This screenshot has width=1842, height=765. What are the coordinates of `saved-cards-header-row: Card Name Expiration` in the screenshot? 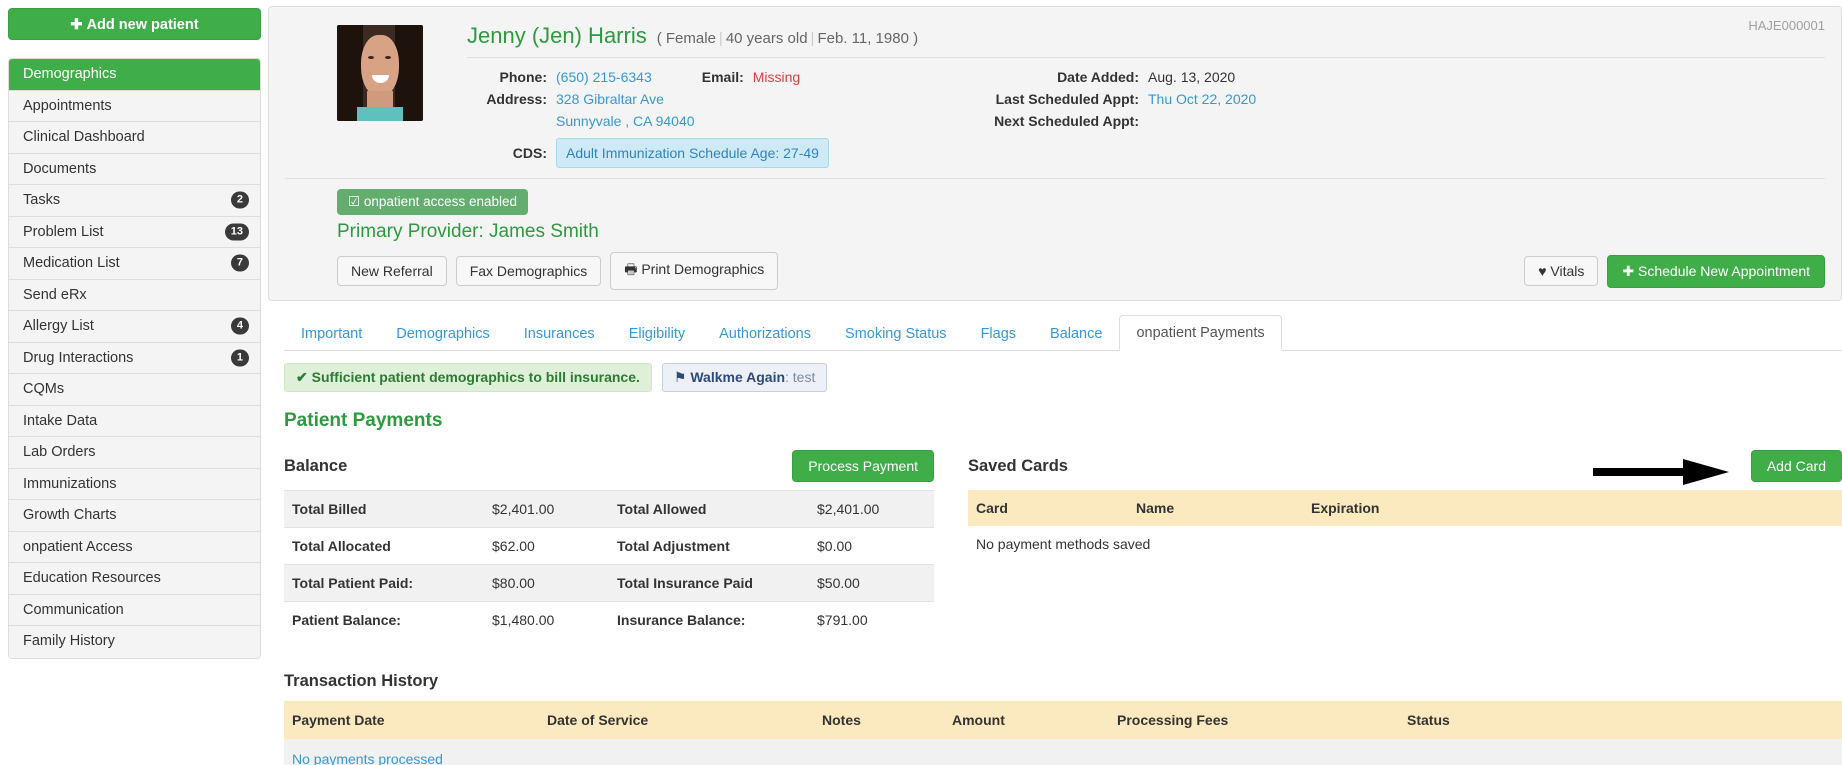 It's located at (1405, 508).